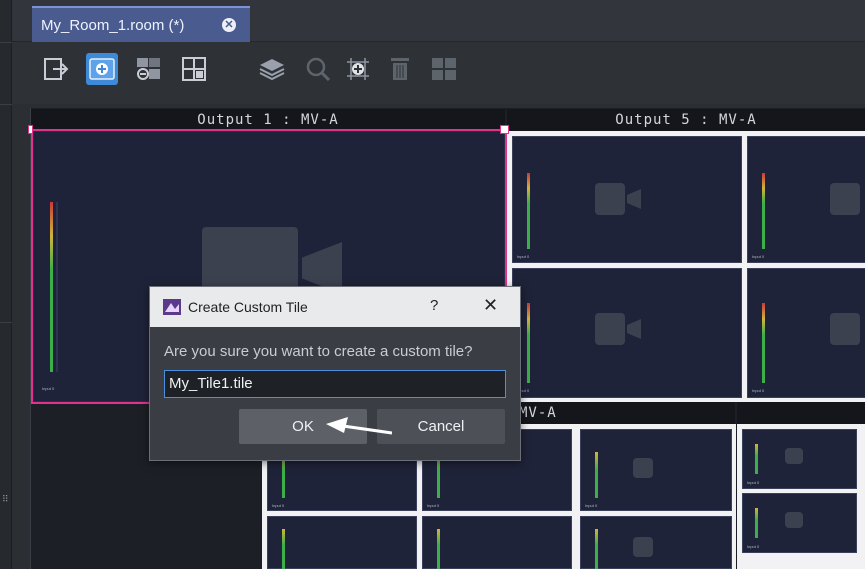 The width and height of the screenshot is (865, 569). I want to click on audio-meter, so click(51, 287).